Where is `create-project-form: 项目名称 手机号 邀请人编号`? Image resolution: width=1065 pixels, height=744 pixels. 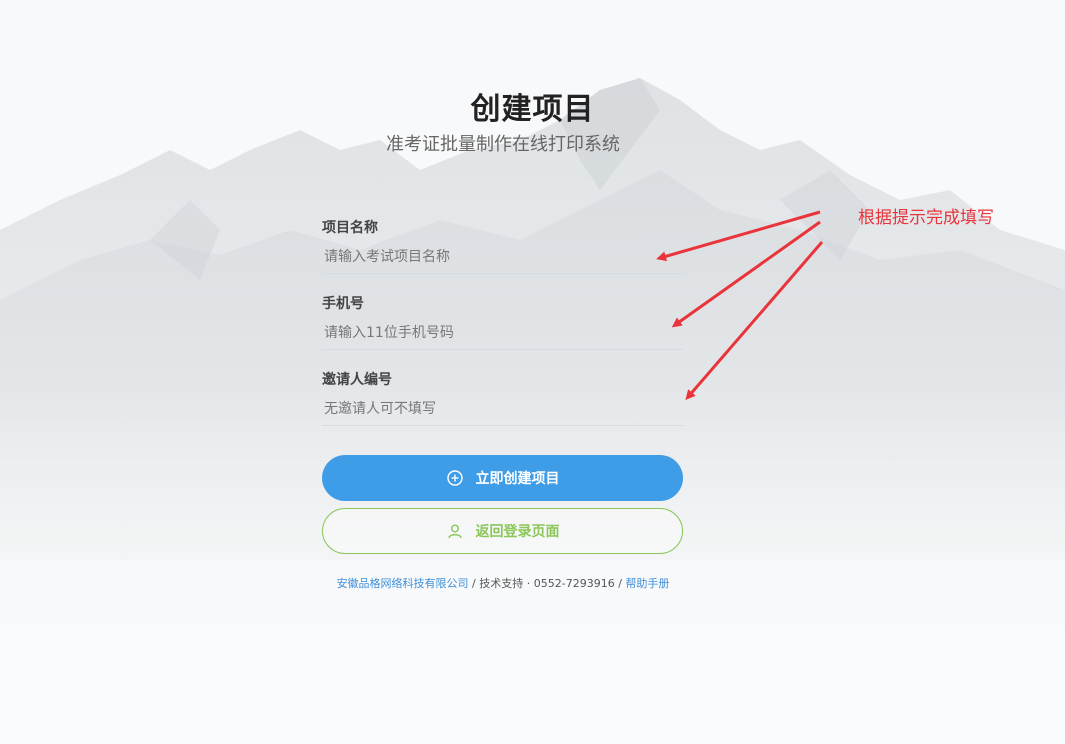
create-project-form: 项目名称 手机号 邀请人编号 is located at coordinates (502, 332).